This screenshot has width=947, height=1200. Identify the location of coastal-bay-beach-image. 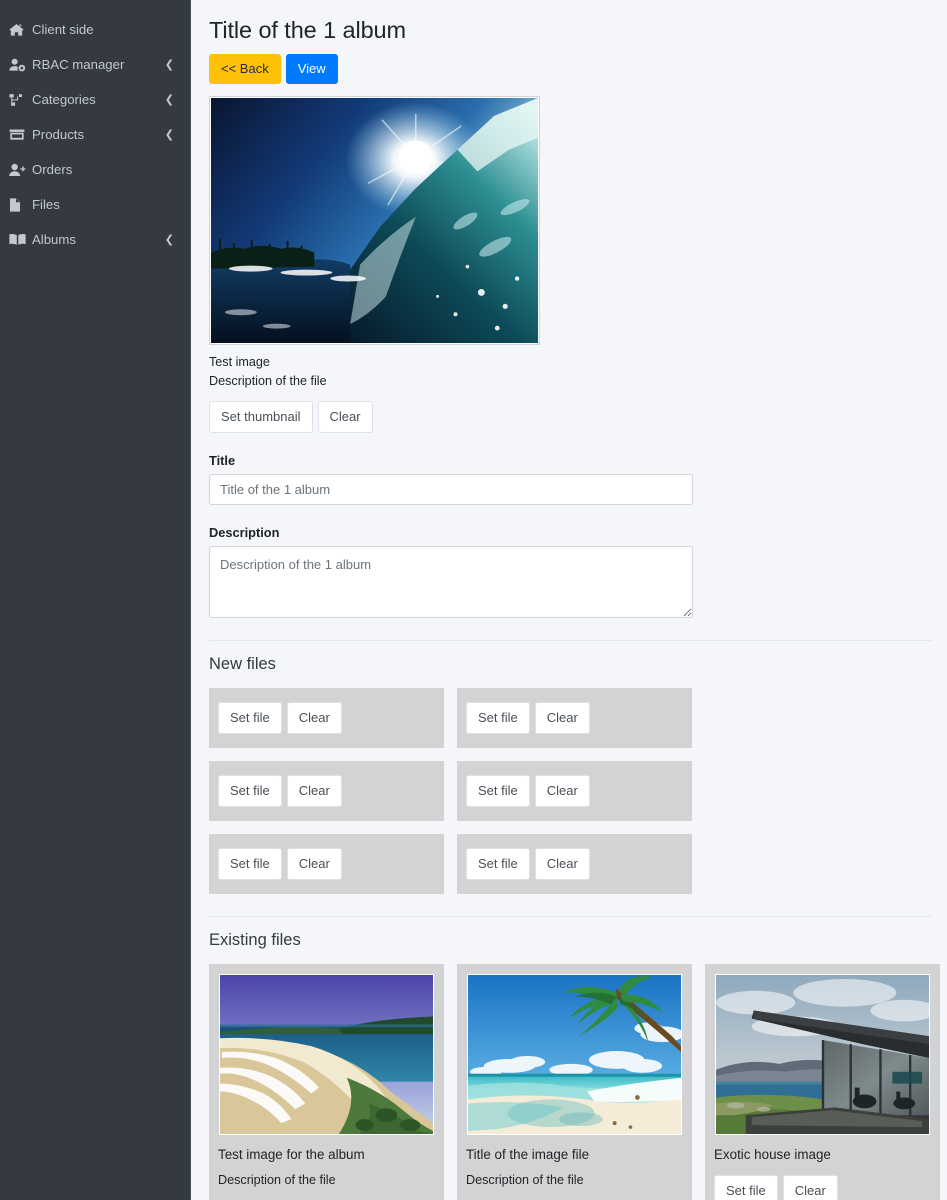
(326, 1054).